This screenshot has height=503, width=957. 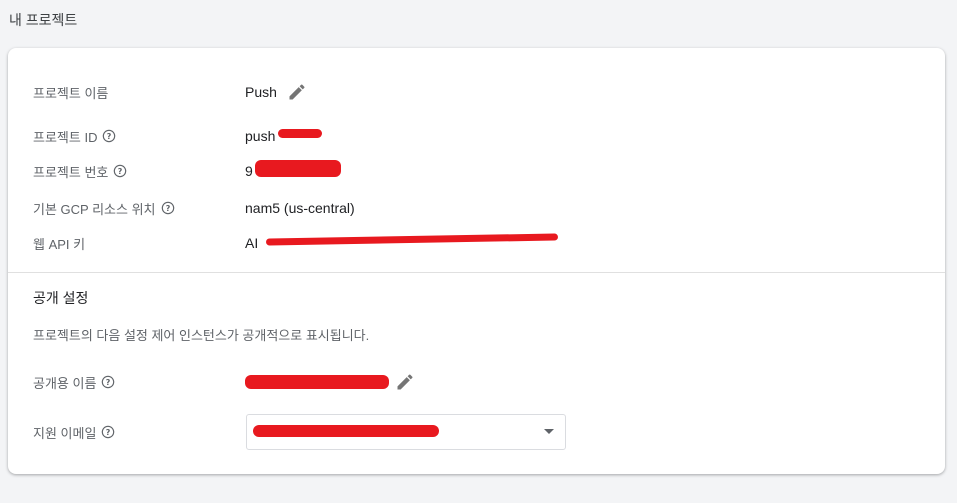 I want to click on public-name-label: 공개용 이름 ?, so click(x=74, y=382).